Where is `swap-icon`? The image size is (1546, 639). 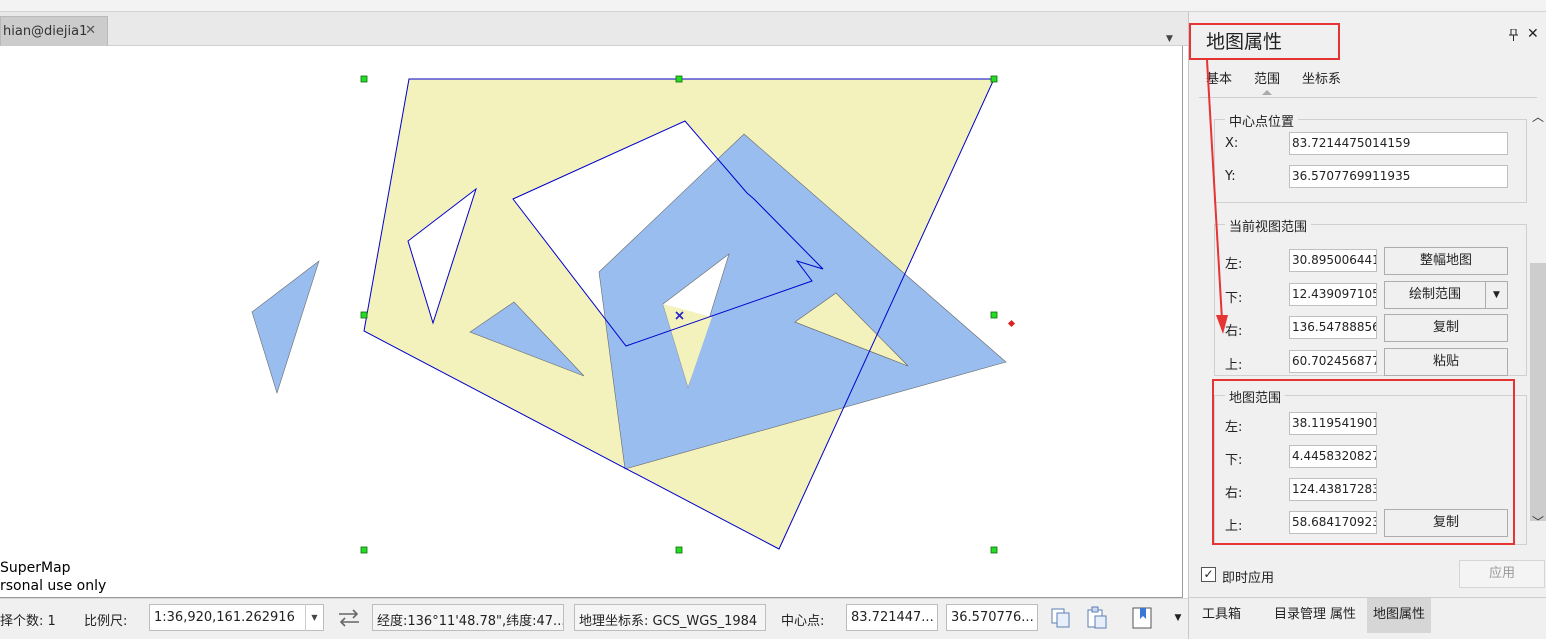
swap-icon is located at coordinates (349, 618).